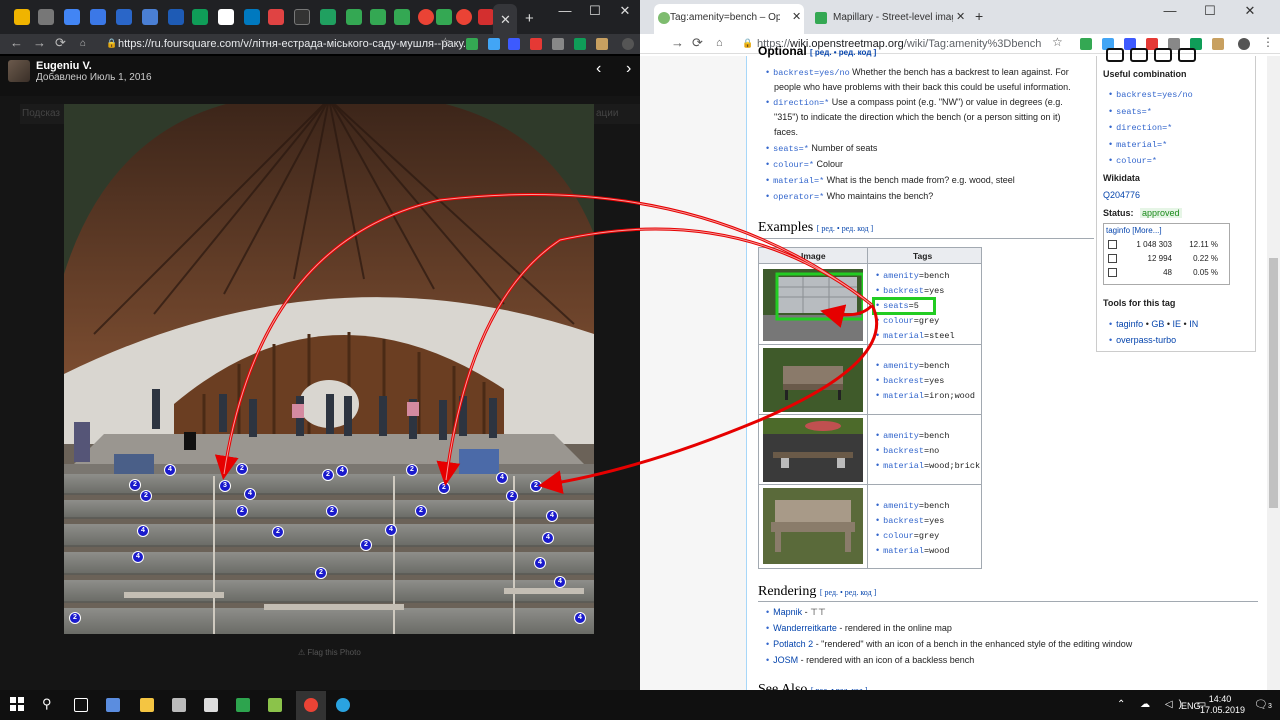 The height and width of the screenshot is (720, 1280). Describe the element at coordinates (1146, 340) in the screenshot. I see `overpass-link: overpass-turbo` at that location.